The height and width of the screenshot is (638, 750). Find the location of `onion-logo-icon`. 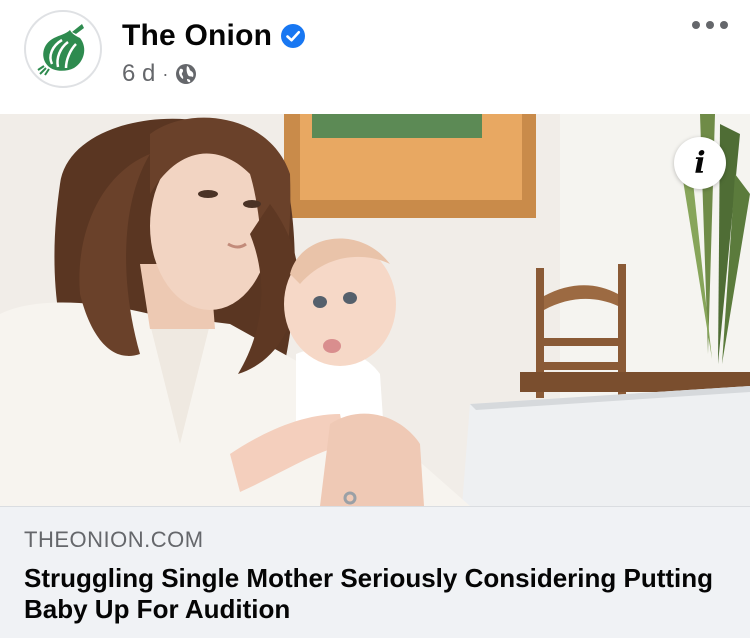

onion-logo-icon is located at coordinates (61, 50).